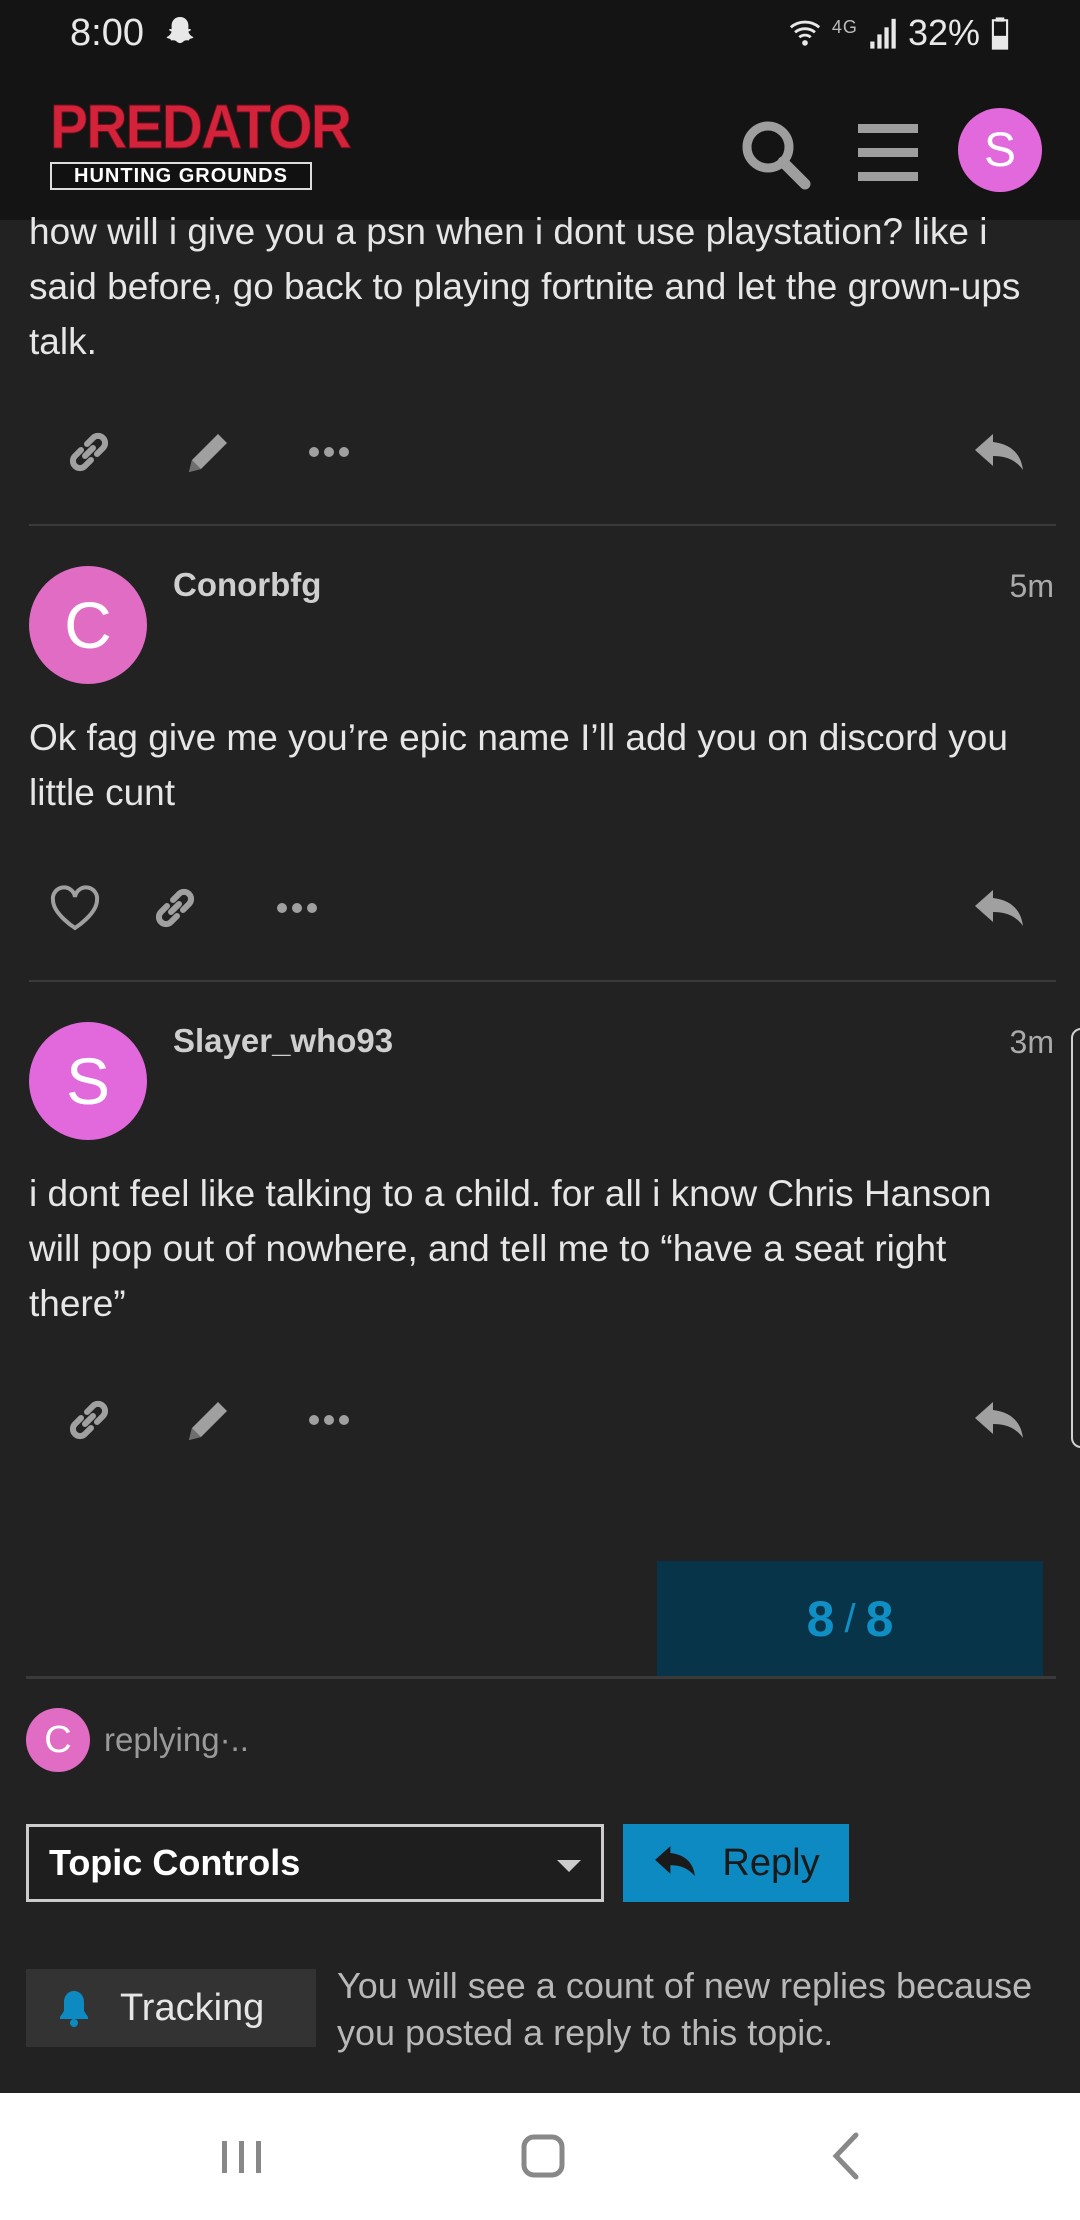 This screenshot has height=2220, width=1080. What do you see at coordinates (315, 1863) in the screenshot?
I see `topic-controls-dropdown: Topic Controls` at bounding box center [315, 1863].